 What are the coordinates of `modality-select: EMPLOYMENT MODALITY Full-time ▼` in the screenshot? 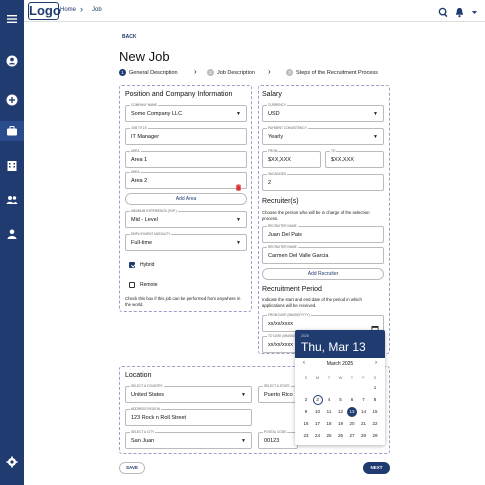 It's located at (186, 241).